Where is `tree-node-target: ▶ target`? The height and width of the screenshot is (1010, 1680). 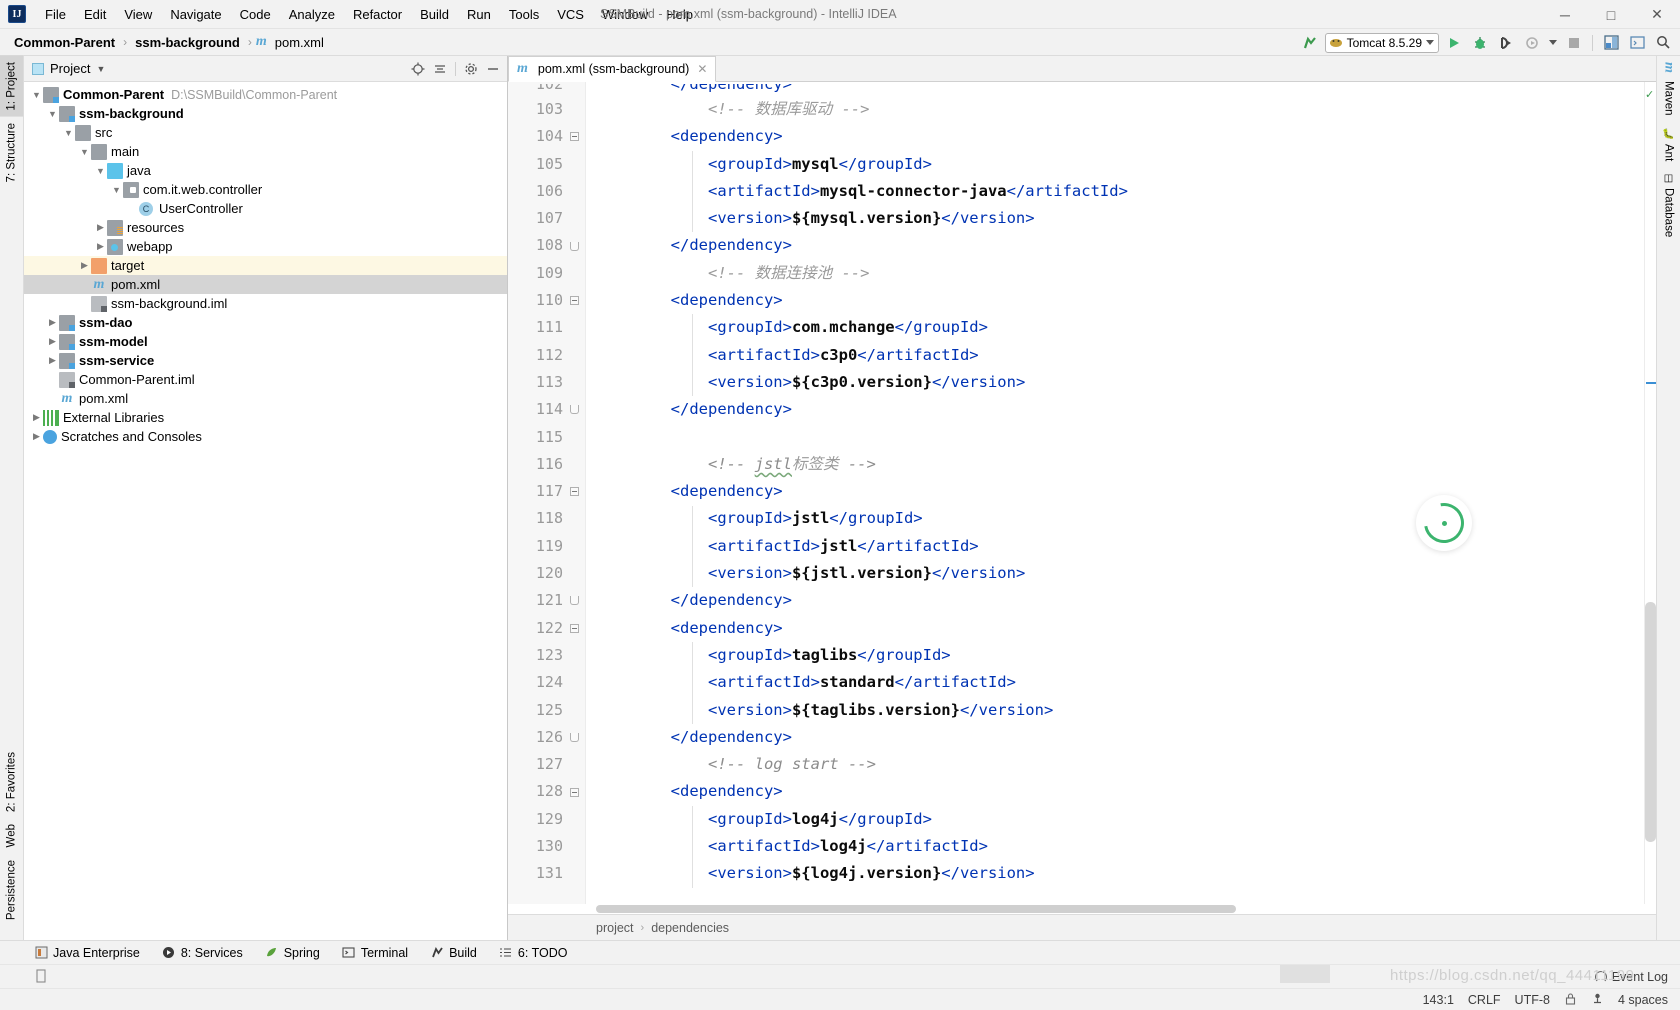
tree-node-target: ▶ target is located at coordinates (265, 265).